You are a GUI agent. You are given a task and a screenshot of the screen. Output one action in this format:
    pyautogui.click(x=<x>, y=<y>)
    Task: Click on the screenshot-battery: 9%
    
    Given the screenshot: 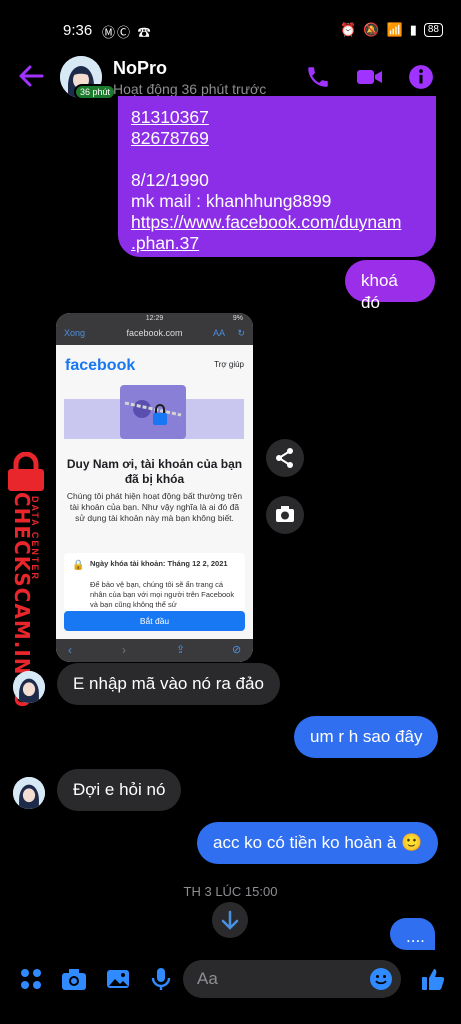 What is the action you would take?
    pyautogui.click(x=237, y=318)
    